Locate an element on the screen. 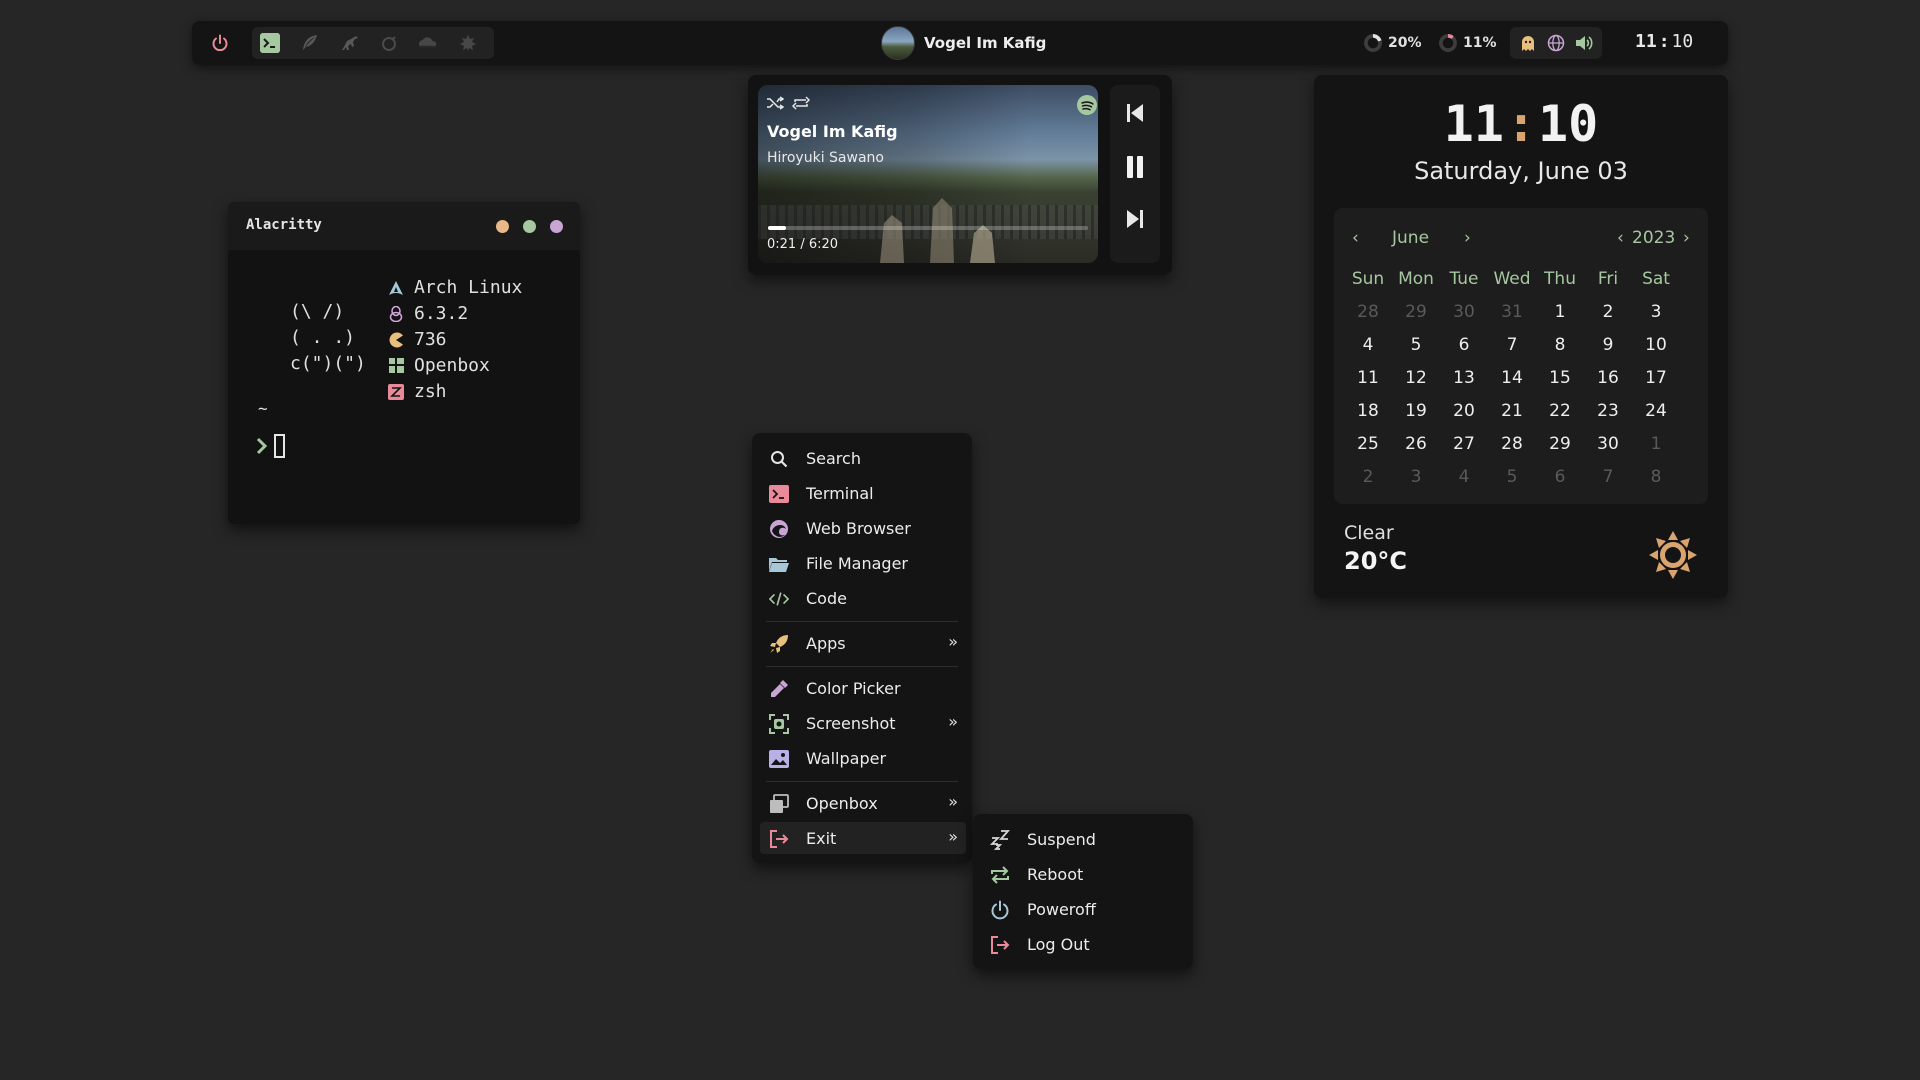 The height and width of the screenshot is (1080, 1920). leaf-icon is located at coordinates (468, 43).